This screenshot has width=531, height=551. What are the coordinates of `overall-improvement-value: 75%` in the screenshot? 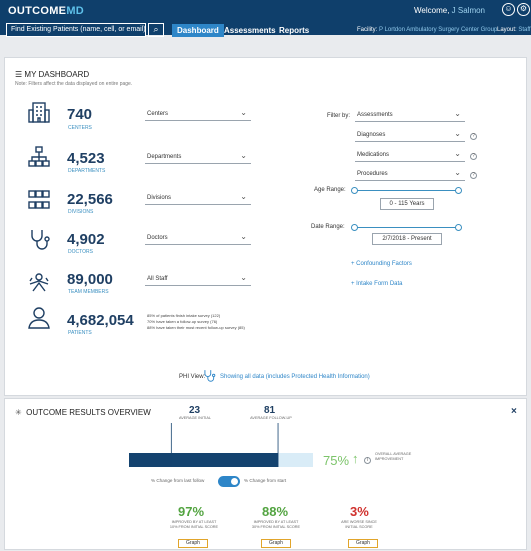 It's located at (336, 460).